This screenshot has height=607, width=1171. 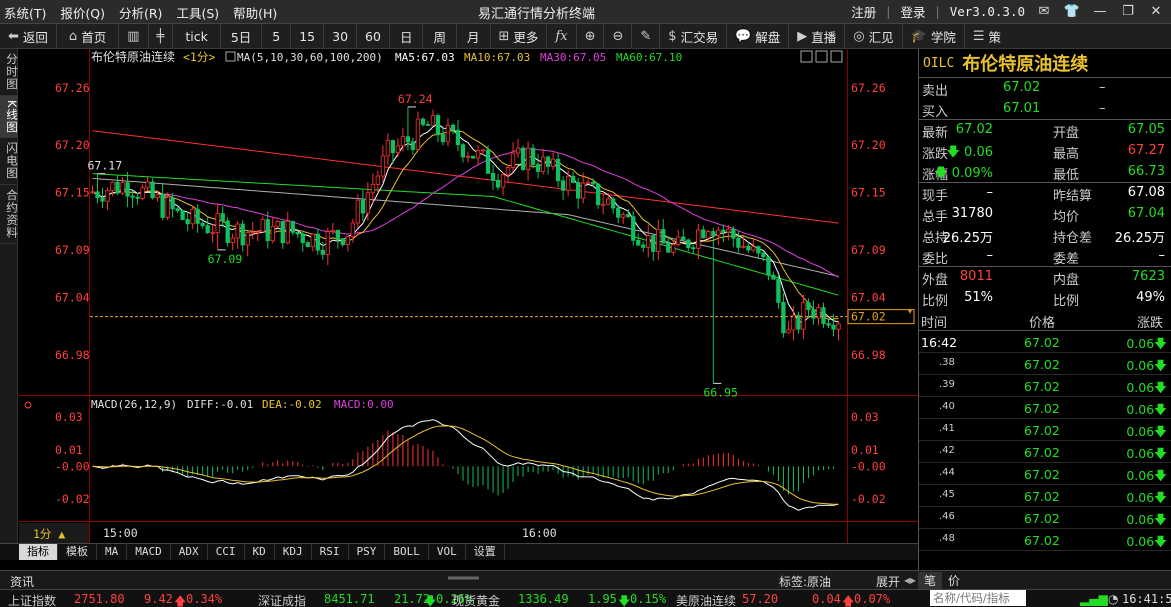 What do you see at coordinates (407, 36) in the screenshot?
I see `period-day: 日` at bounding box center [407, 36].